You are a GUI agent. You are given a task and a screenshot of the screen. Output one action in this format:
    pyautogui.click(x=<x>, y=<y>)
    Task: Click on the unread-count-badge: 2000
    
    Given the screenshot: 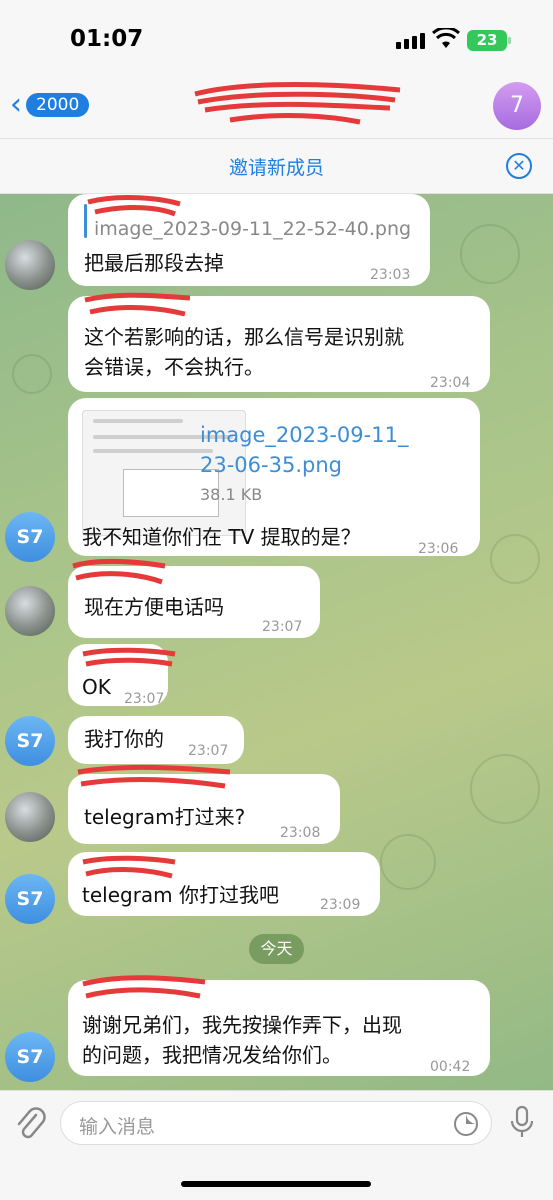 What is the action you would take?
    pyautogui.click(x=58, y=105)
    